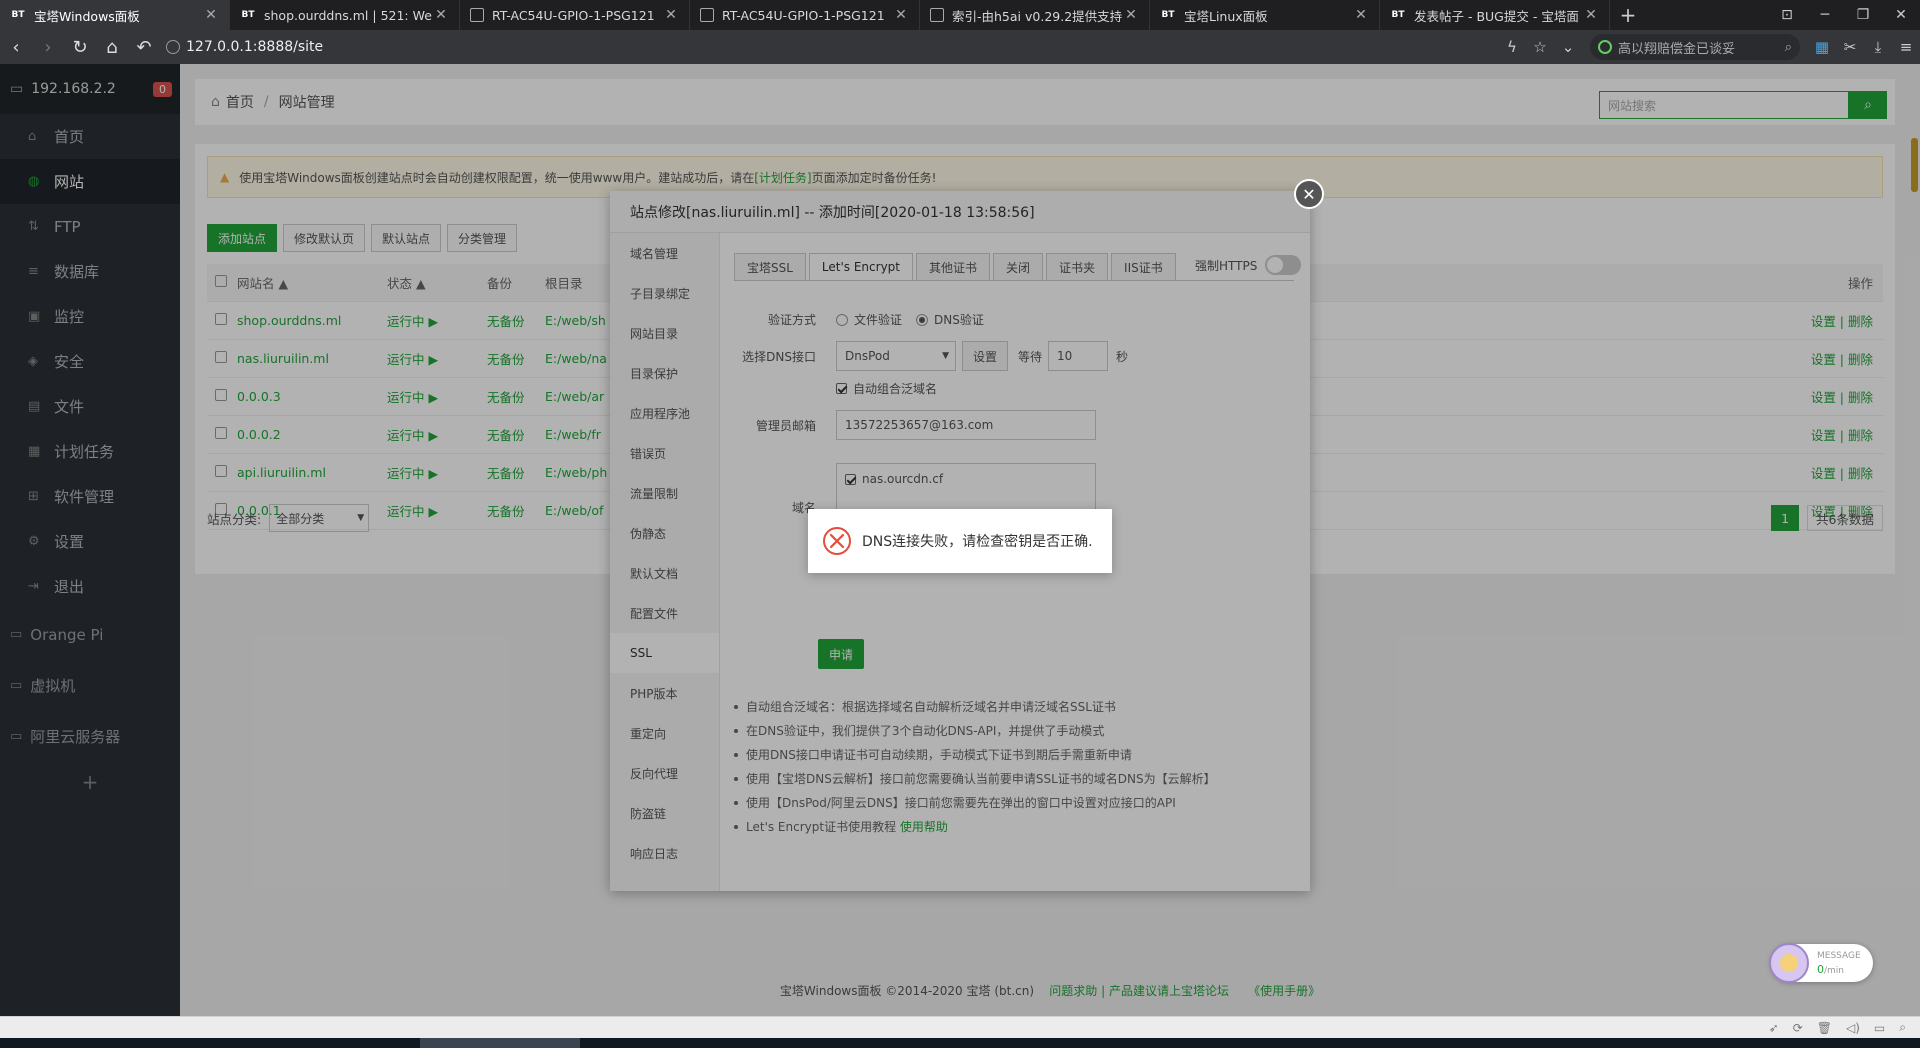 This screenshot has height=1048, width=1920. I want to click on reload-icon: ↻, so click(80, 47).